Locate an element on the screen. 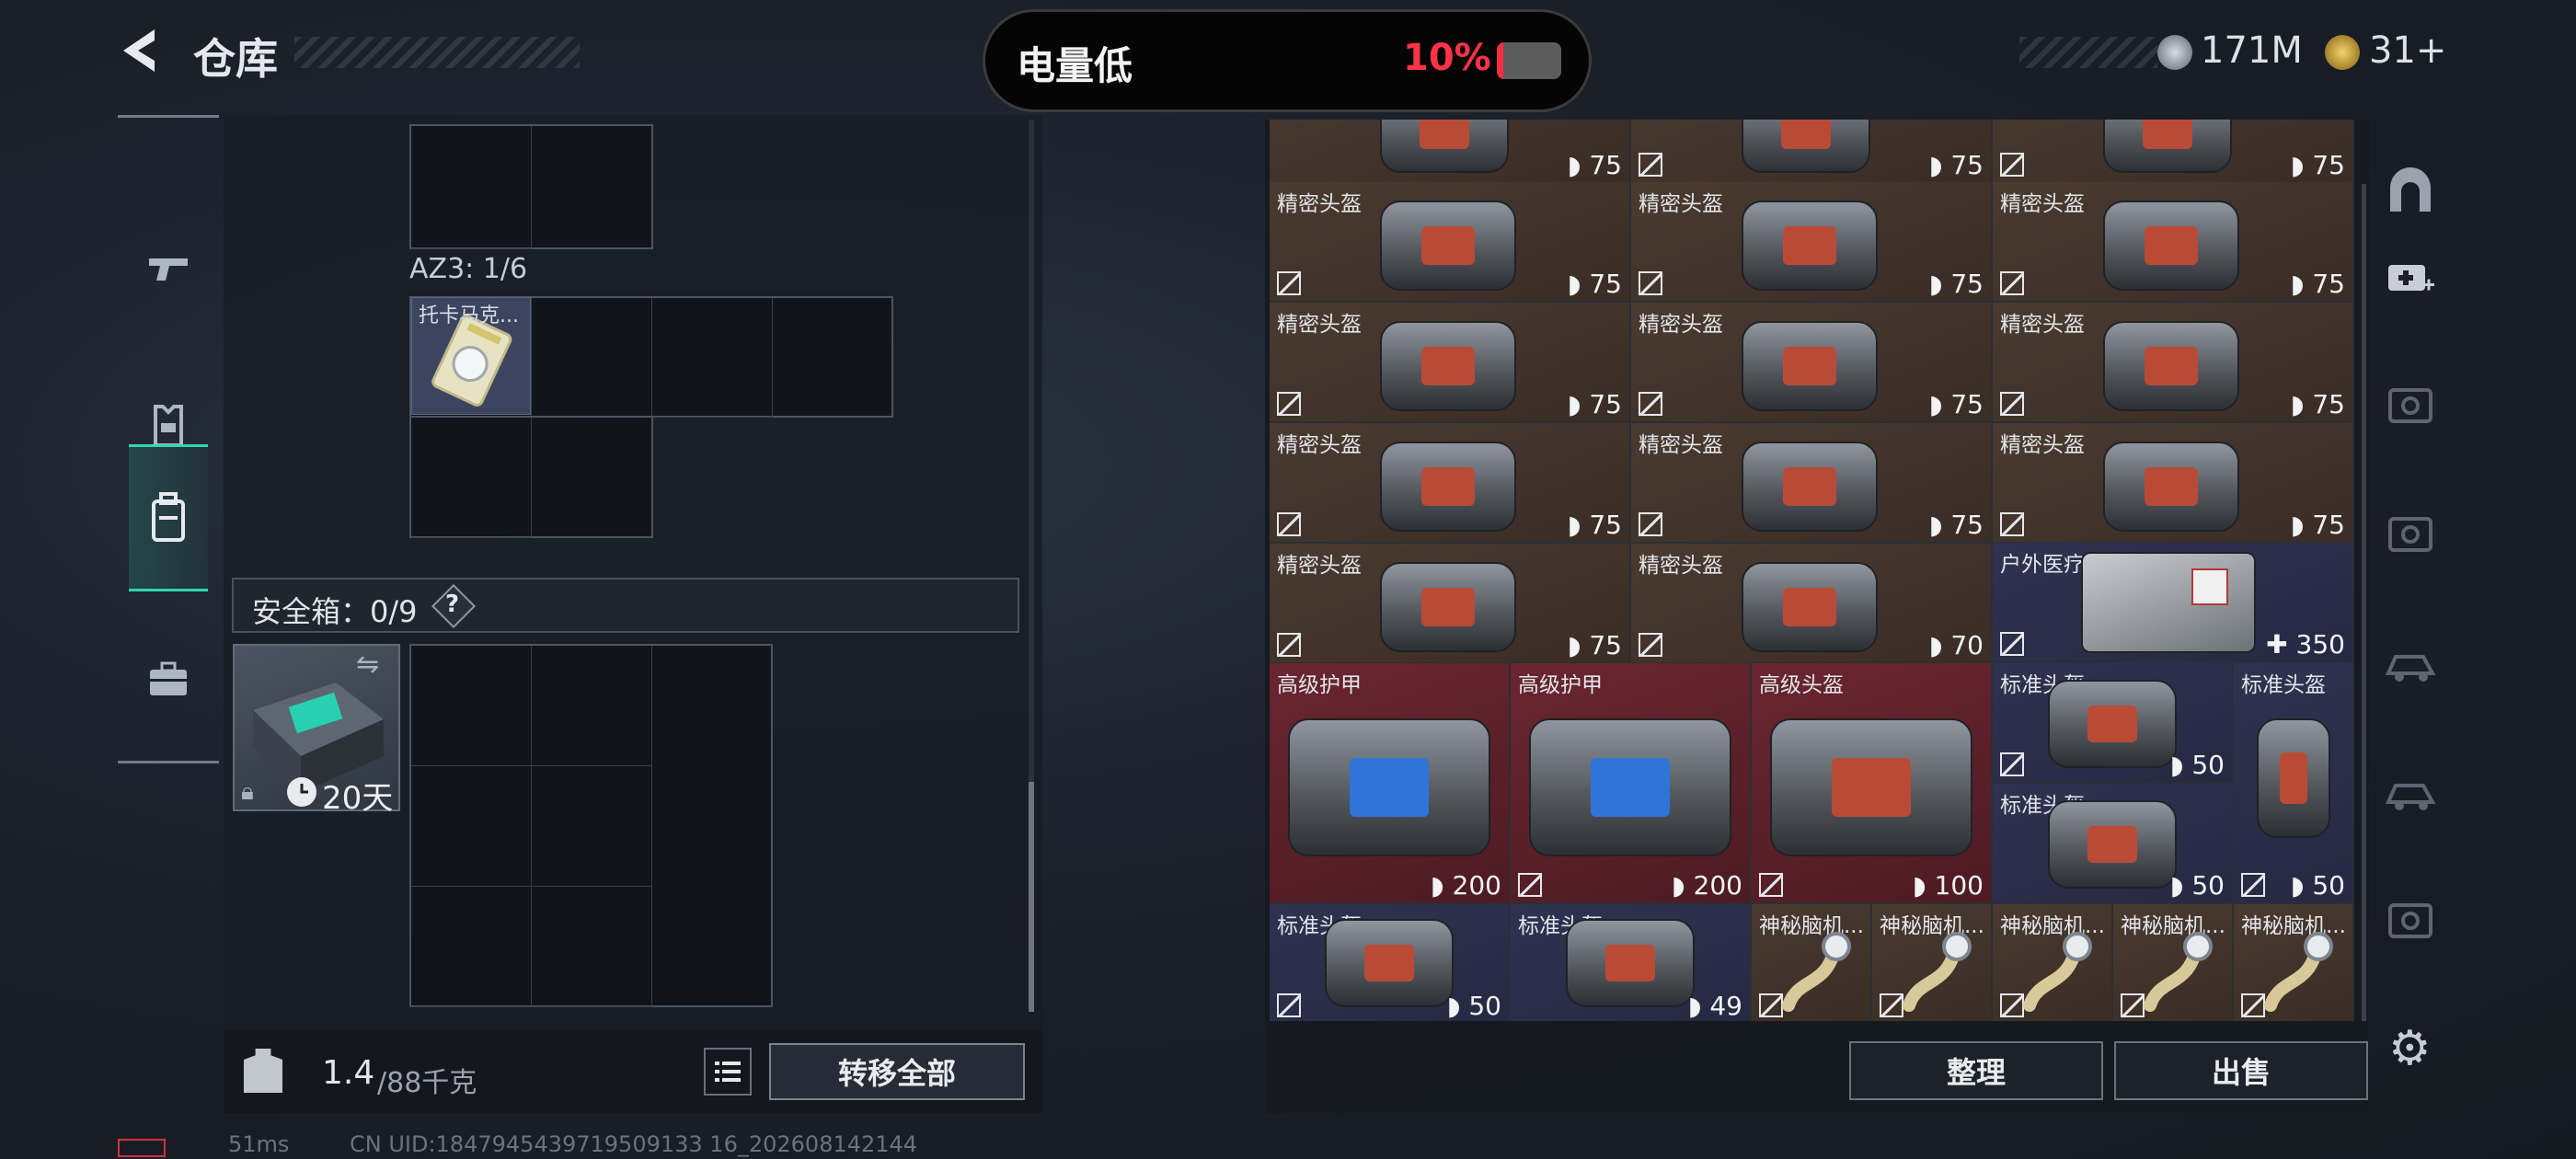 Image resolution: width=2576 pixels, height=1159 pixels. category-rail is located at coordinates (168, 439).